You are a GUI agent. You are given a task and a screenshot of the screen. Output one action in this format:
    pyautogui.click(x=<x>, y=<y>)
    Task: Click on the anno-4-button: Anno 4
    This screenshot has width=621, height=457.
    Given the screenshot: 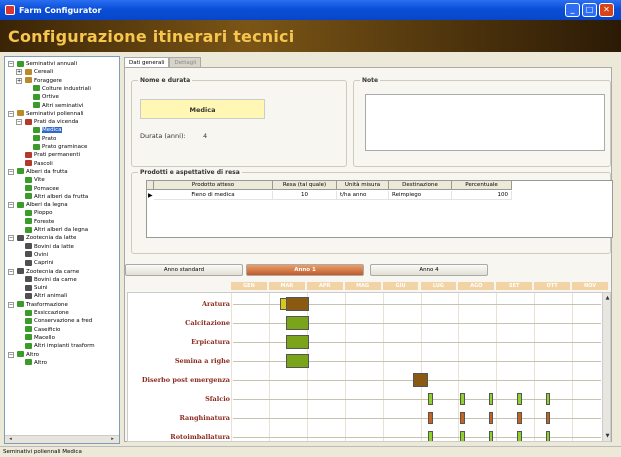 What is the action you would take?
    pyautogui.click(x=429, y=270)
    